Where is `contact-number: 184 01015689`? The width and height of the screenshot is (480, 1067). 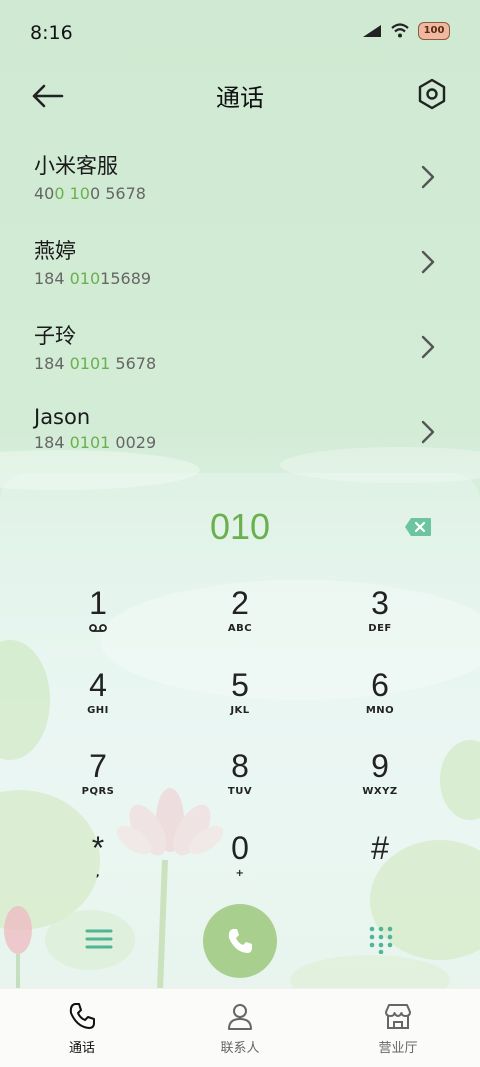 contact-number: 184 01015689 is located at coordinates (93, 278).